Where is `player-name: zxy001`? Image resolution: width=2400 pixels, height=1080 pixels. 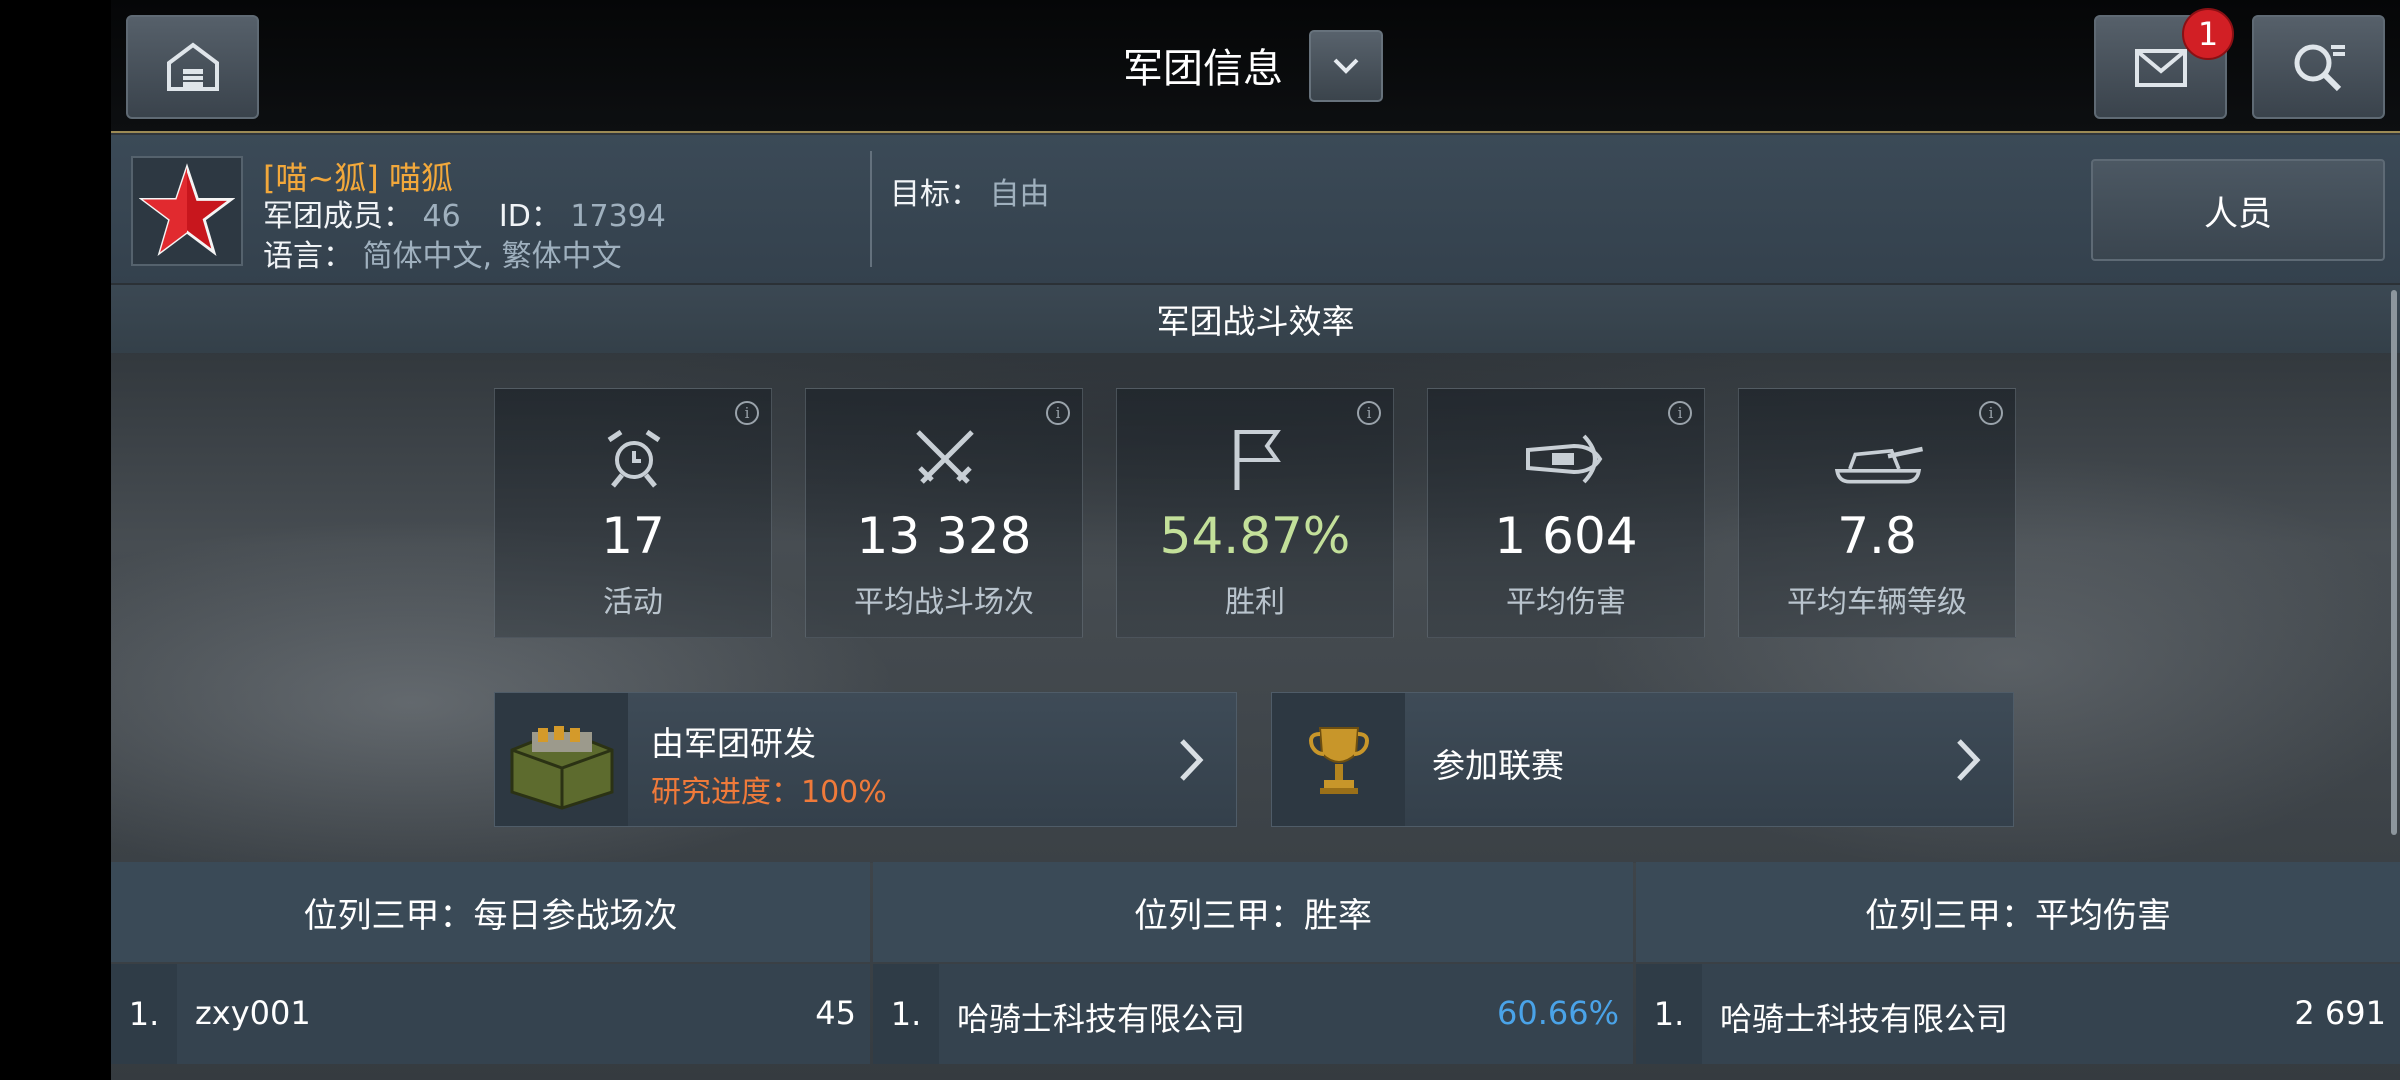
player-name: zxy001 is located at coordinates (253, 1013).